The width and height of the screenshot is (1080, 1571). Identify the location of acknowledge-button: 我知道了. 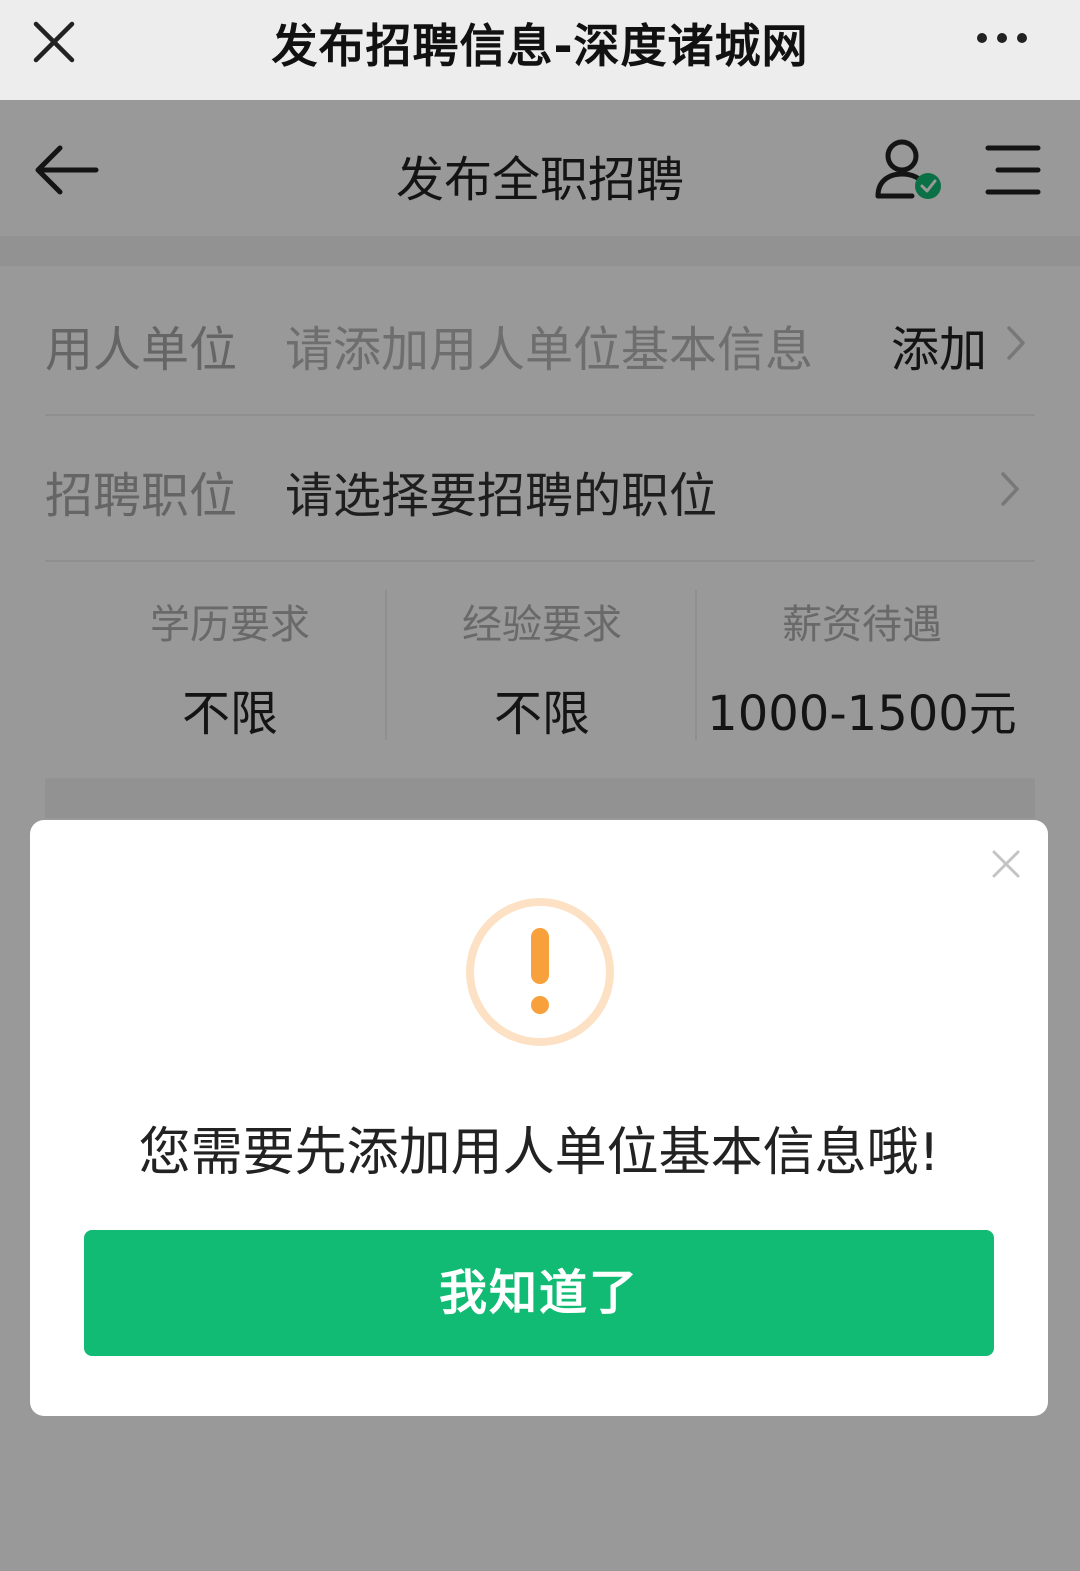
(539, 1293).